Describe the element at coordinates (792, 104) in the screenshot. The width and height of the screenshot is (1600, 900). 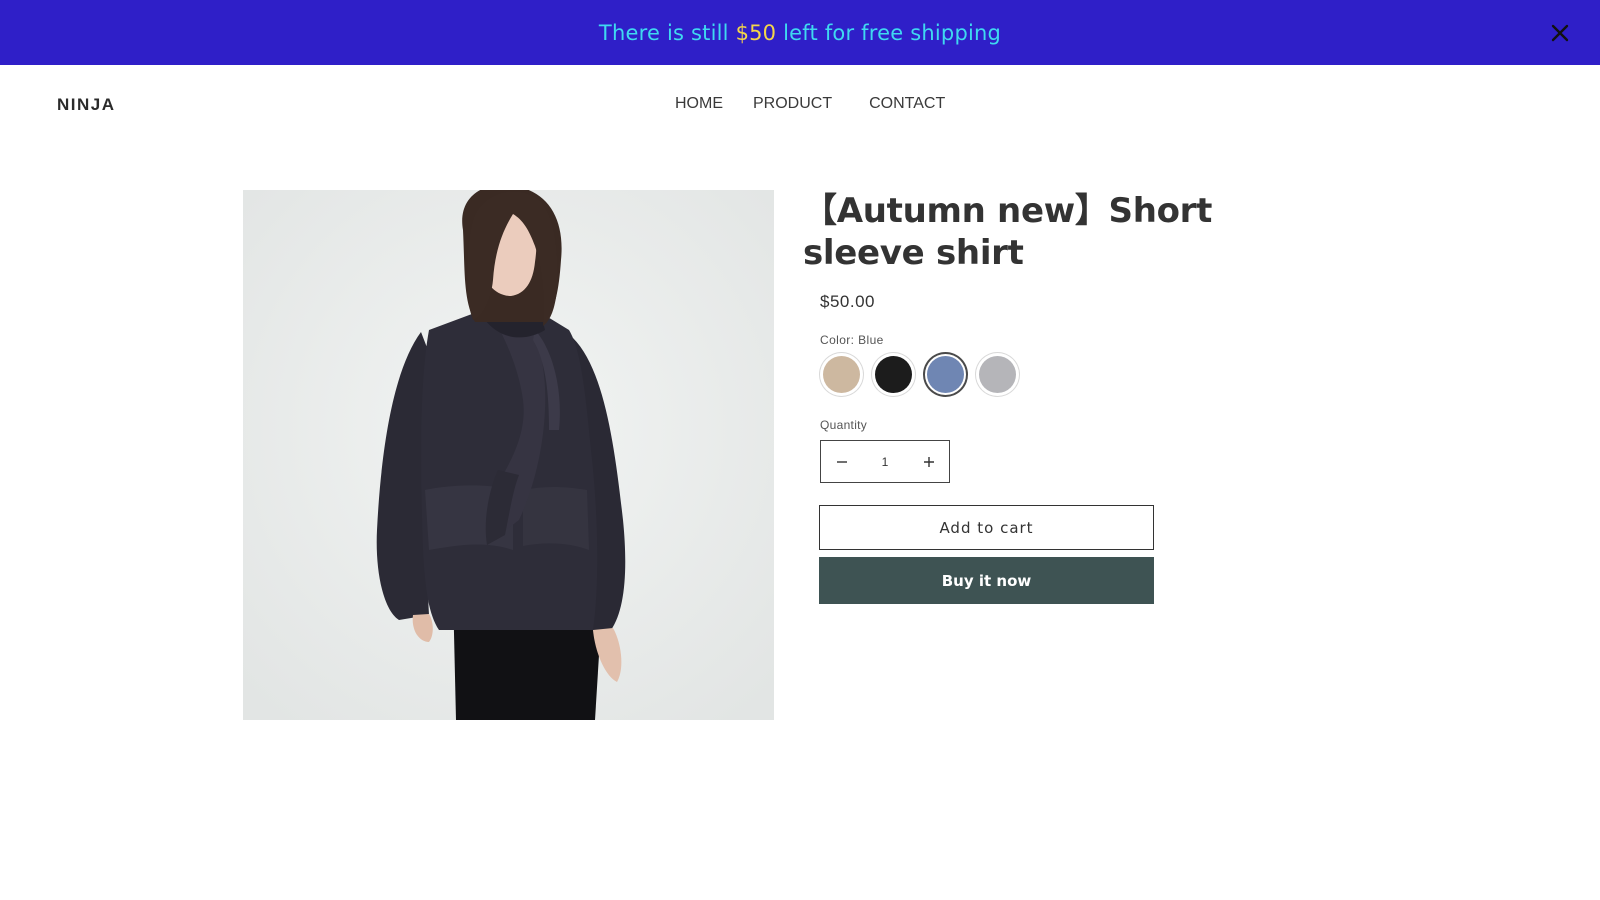
I see `nav-product: PRODUCT` at that location.